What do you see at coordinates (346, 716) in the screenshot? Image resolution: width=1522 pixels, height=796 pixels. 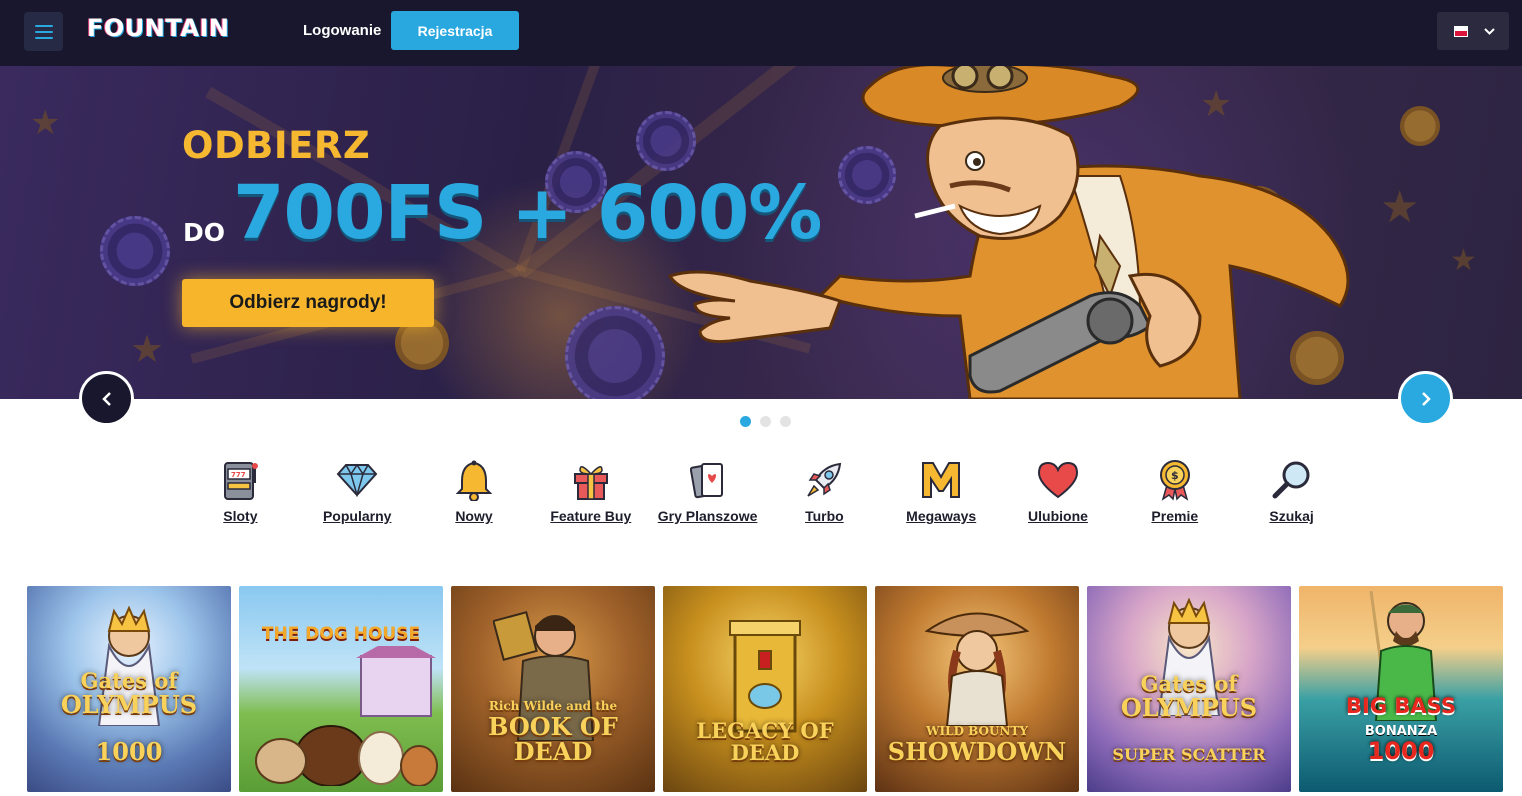 I see `dogs-and-house` at bounding box center [346, 716].